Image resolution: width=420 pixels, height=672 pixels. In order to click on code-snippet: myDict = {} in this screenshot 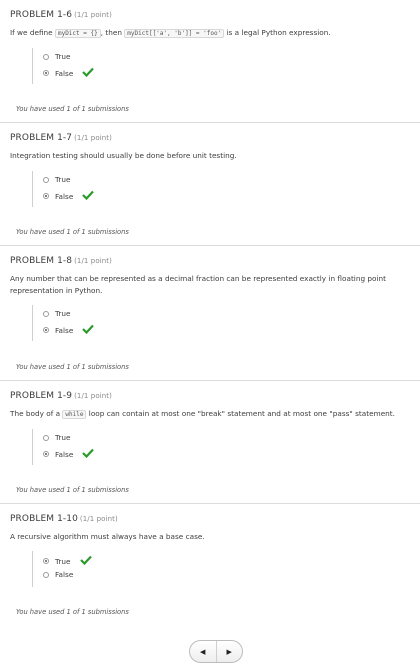, I will do `click(77, 33)`.